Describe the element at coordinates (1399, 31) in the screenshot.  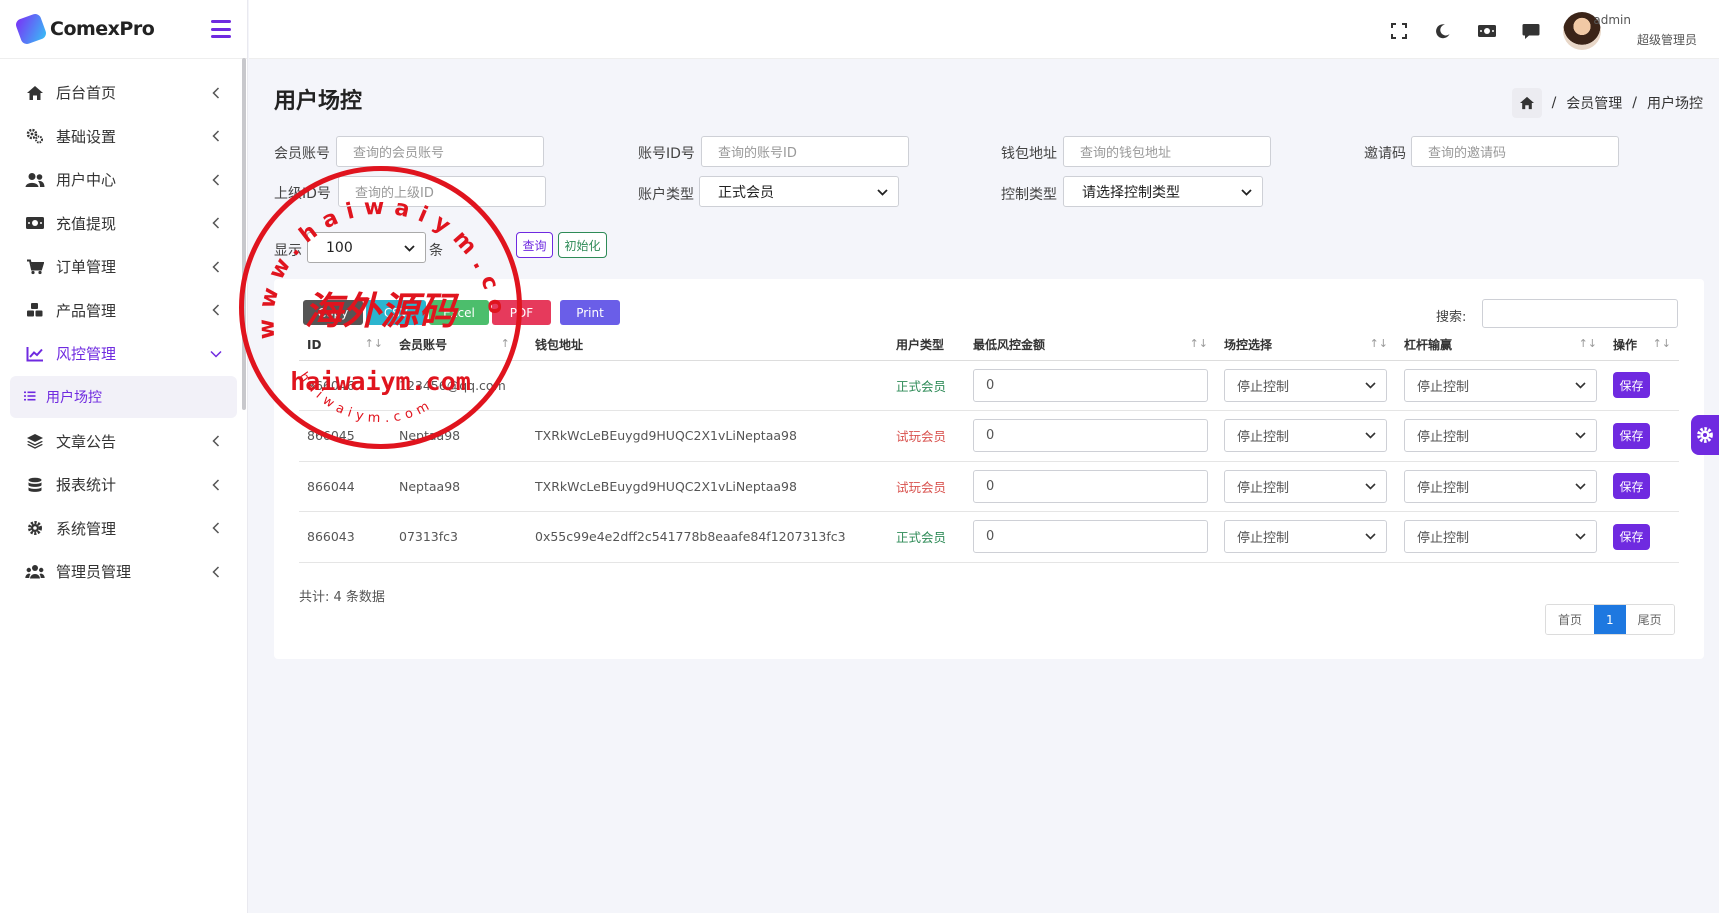
I see `fullscreen-icon` at that location.